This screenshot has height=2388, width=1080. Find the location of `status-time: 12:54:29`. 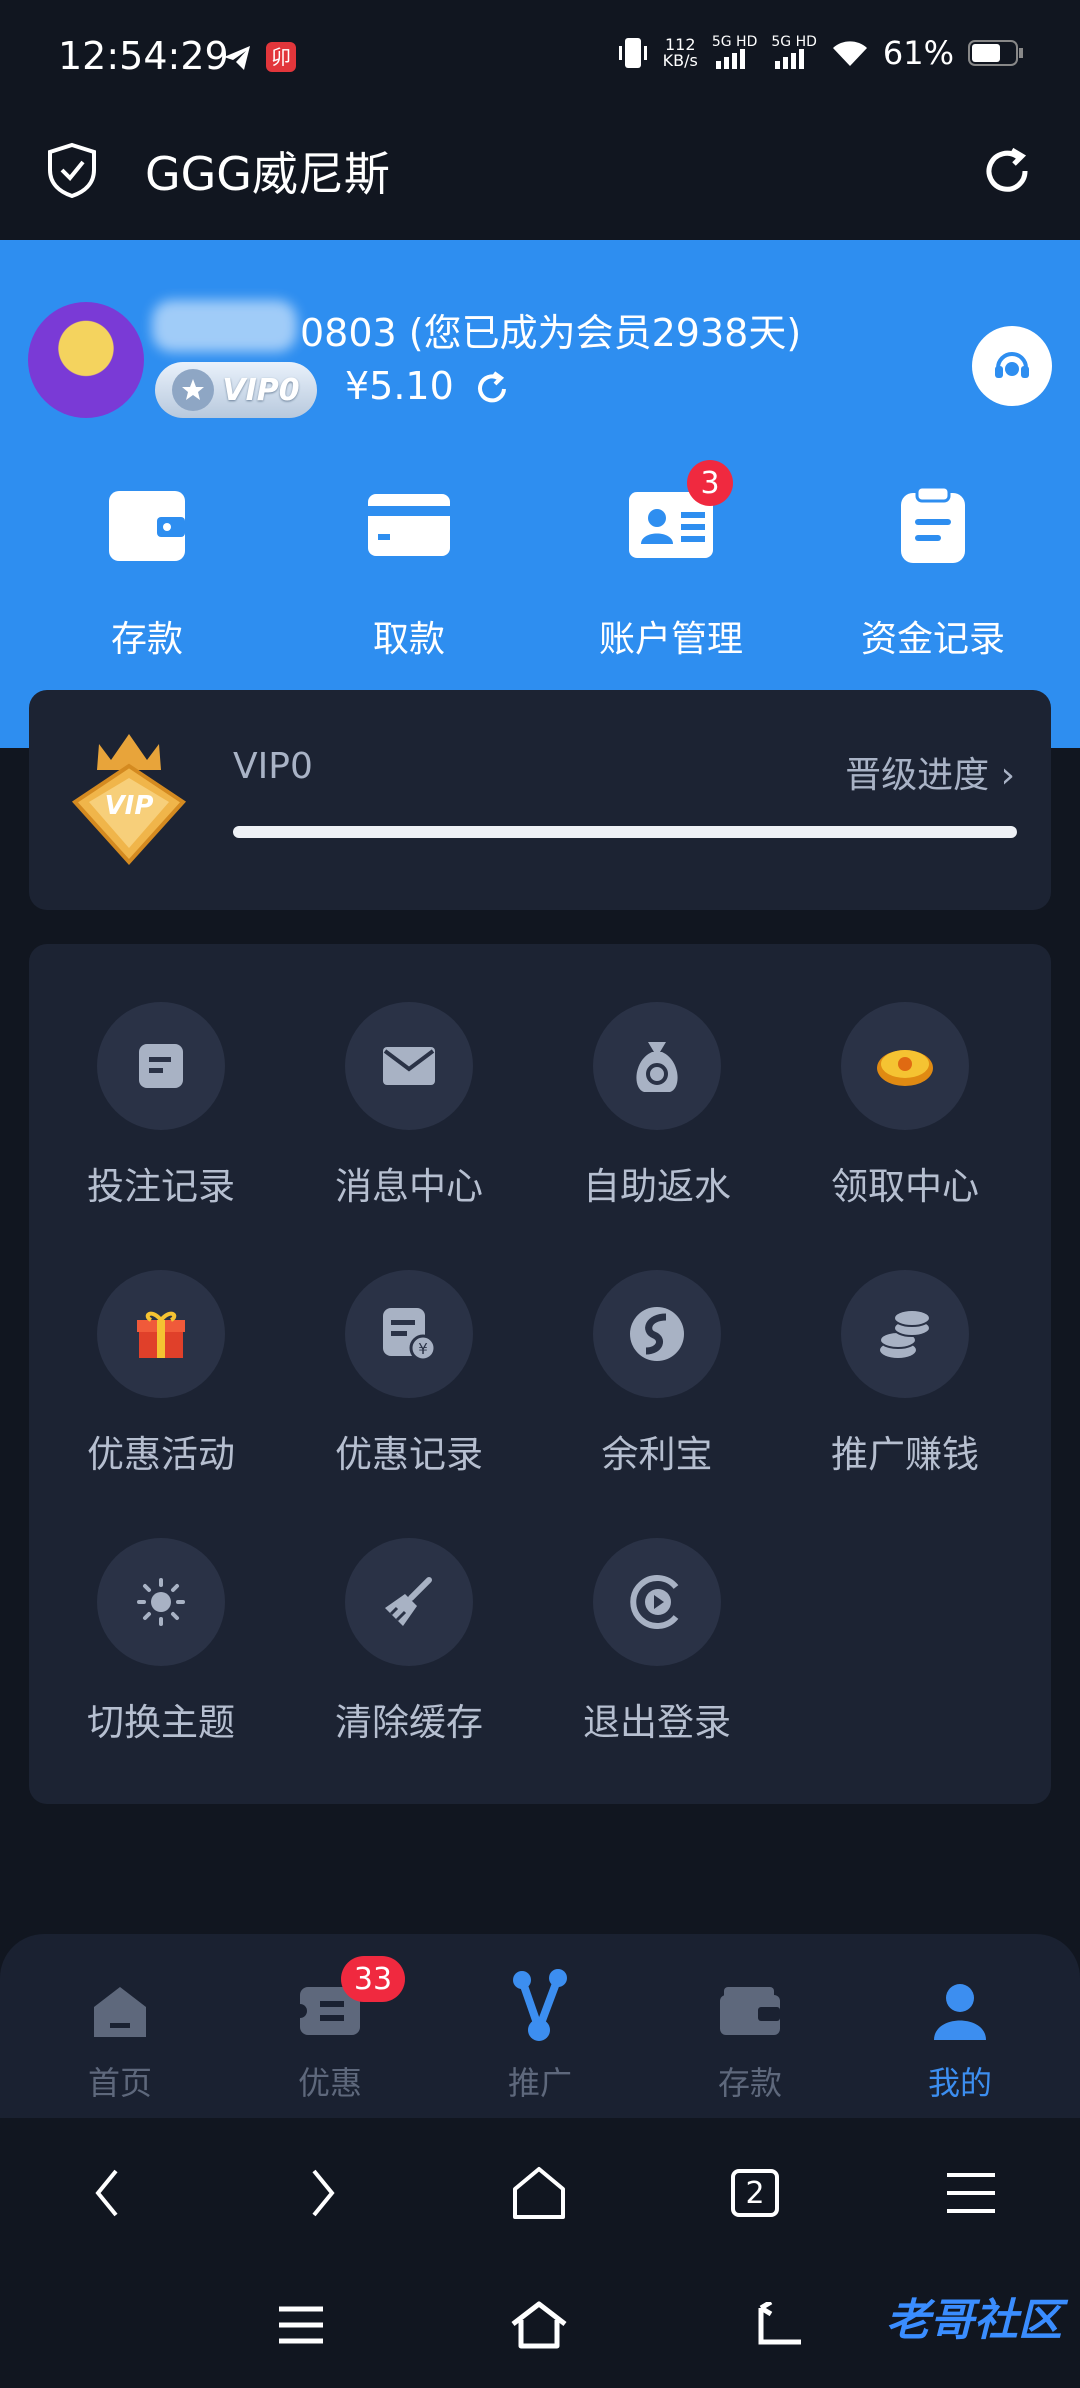

status-time: 12:54:29 is located at coordinates (143, 56).